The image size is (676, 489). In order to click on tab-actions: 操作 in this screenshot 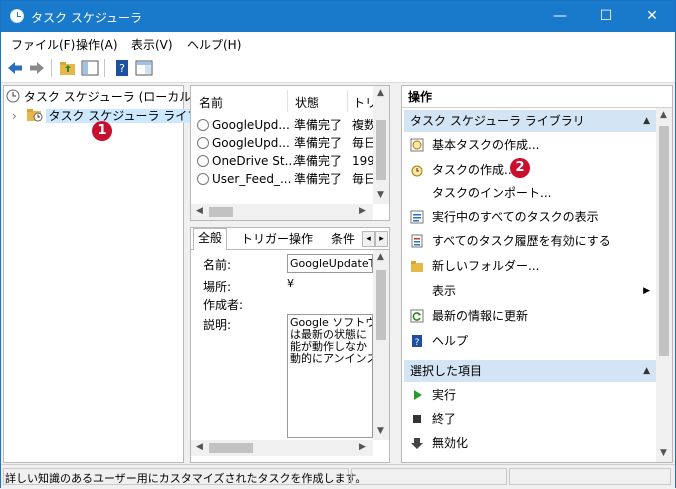, I will do `click(301, 239)`.